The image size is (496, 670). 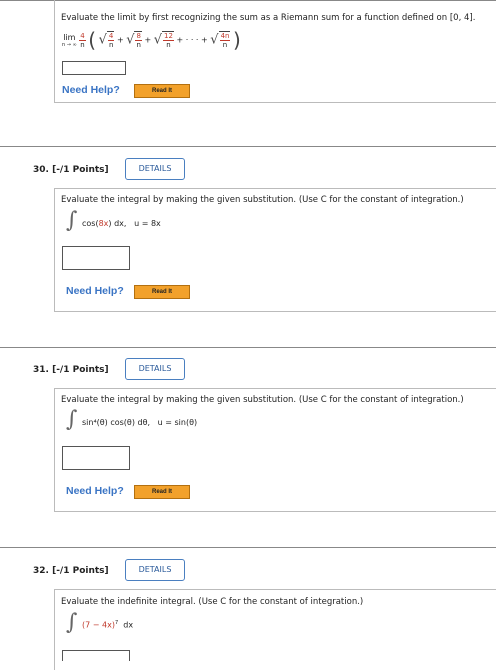 I want to click on ellipsis: + · · · +, so click(x=192, y=40).